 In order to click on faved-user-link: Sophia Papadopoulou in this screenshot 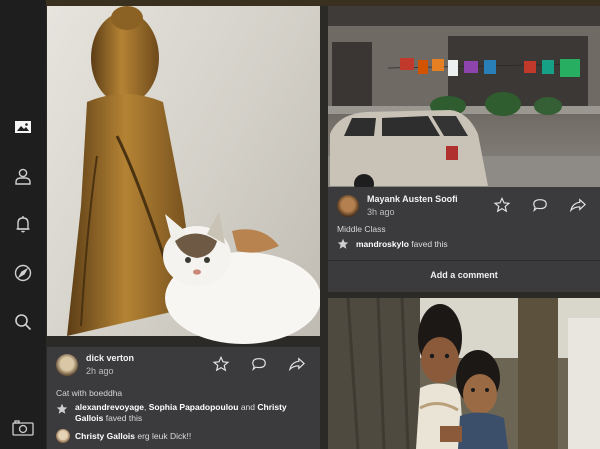, I will do `click(194, 407)`.